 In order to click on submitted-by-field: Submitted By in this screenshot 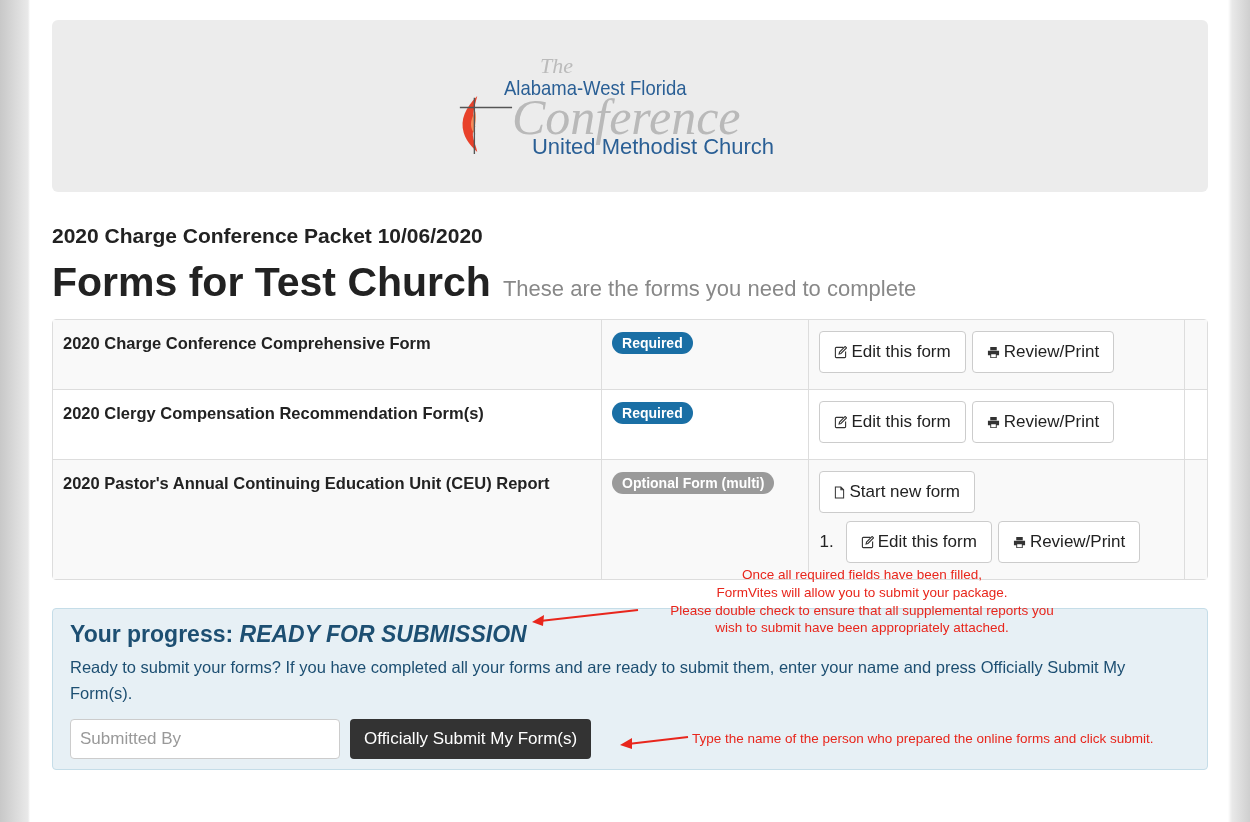, I will do `click(205, 738)`.